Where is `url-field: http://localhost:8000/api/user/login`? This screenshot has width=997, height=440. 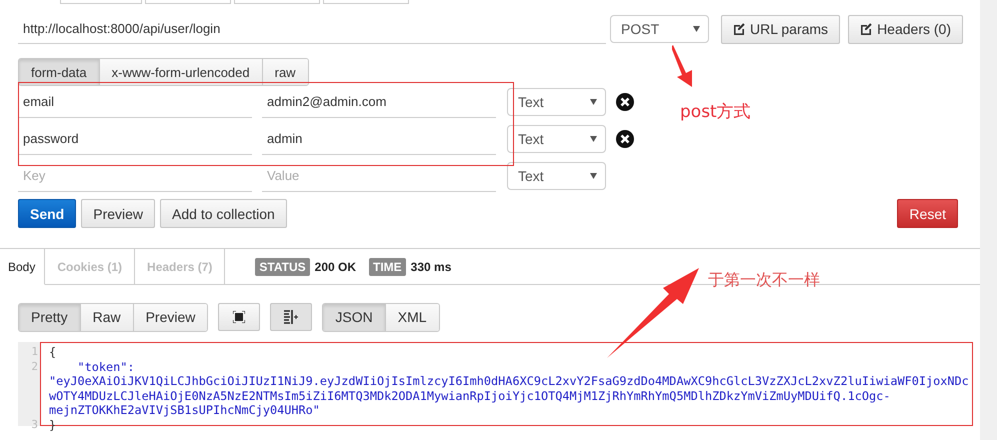 url-field: http://localhost:8000/api/user/login is located at coordinates (312, 29).